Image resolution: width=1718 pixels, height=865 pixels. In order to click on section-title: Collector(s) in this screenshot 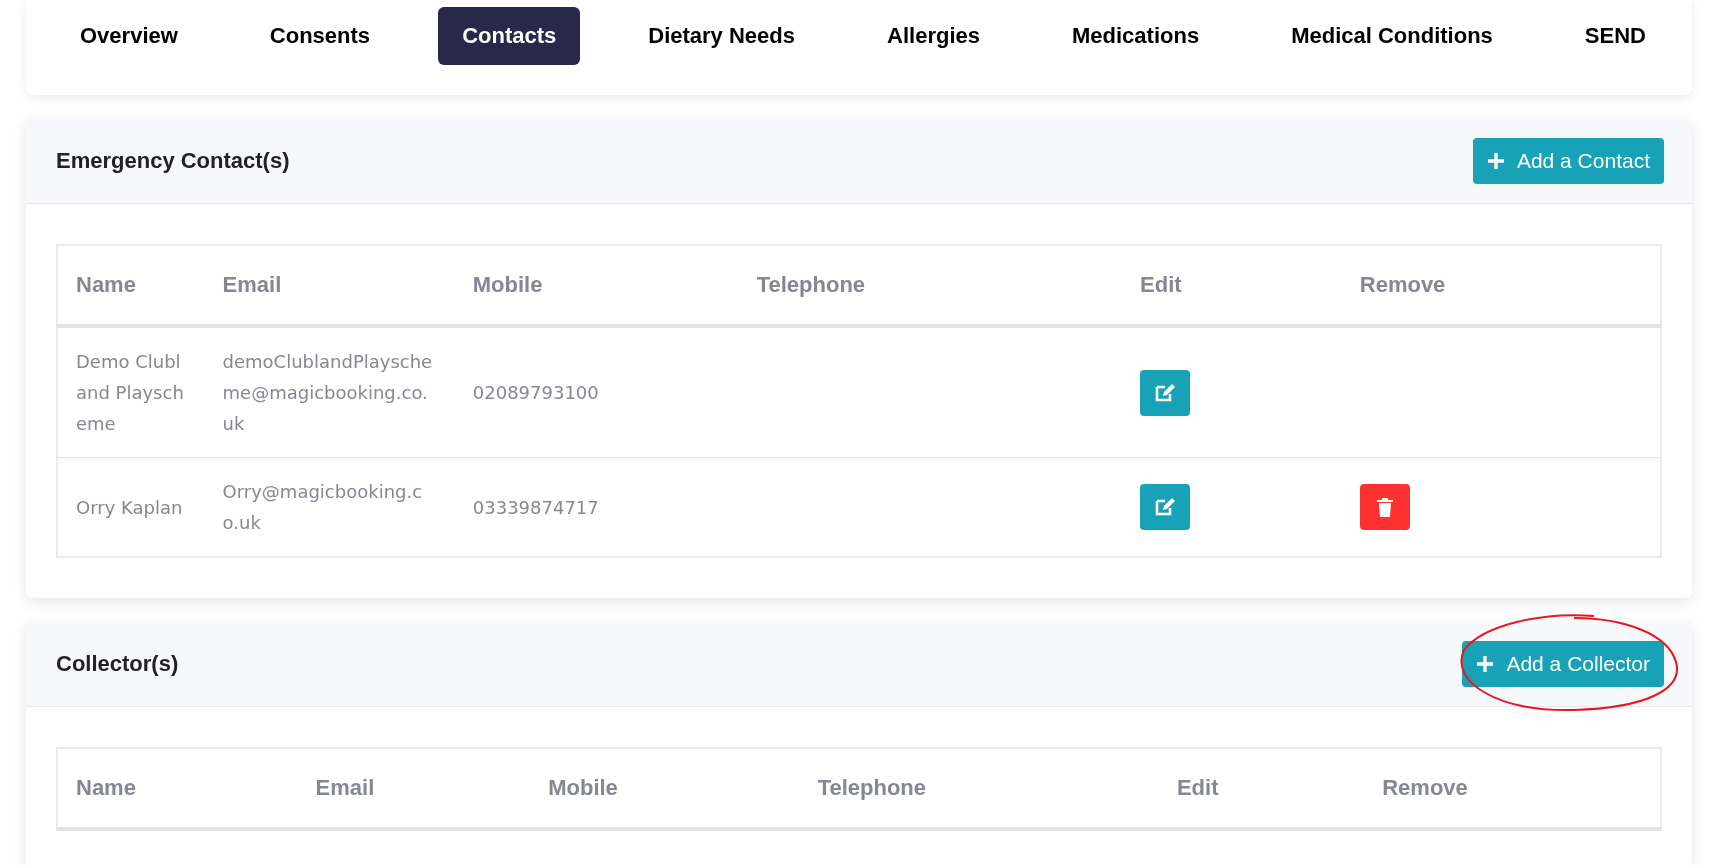, I will do `click(117, 664)`.